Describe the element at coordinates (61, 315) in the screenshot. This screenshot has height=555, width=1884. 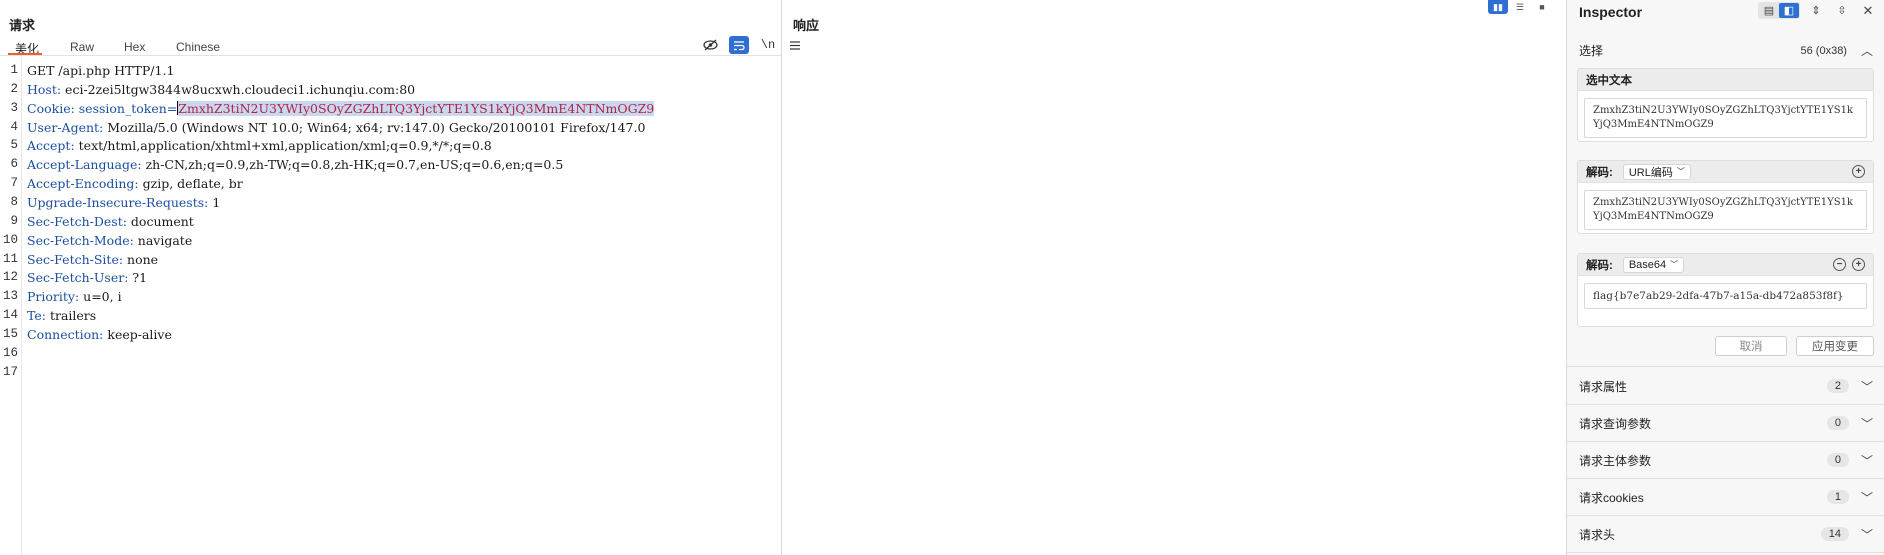
I see `code-line: Te: trailers` at that location.